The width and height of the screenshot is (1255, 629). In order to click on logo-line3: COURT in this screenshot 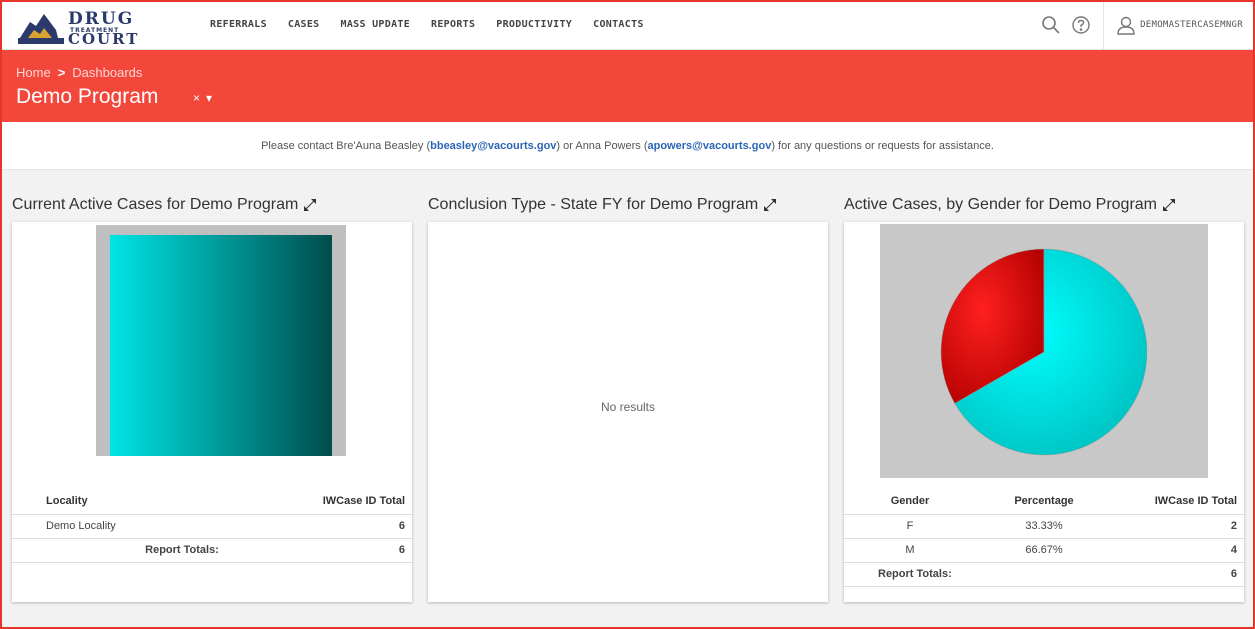, I will do `click(103, 39)`.